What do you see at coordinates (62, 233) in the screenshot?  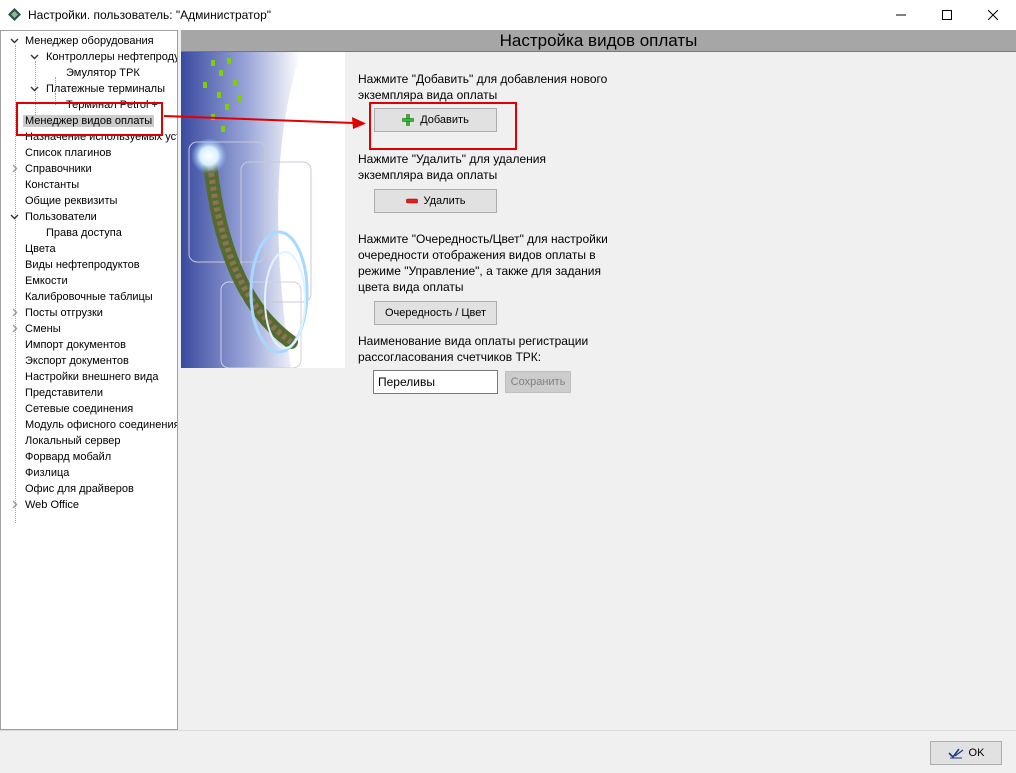 I see `tree-item-access-rights: Права доступа` at bounding box center [62, 233].